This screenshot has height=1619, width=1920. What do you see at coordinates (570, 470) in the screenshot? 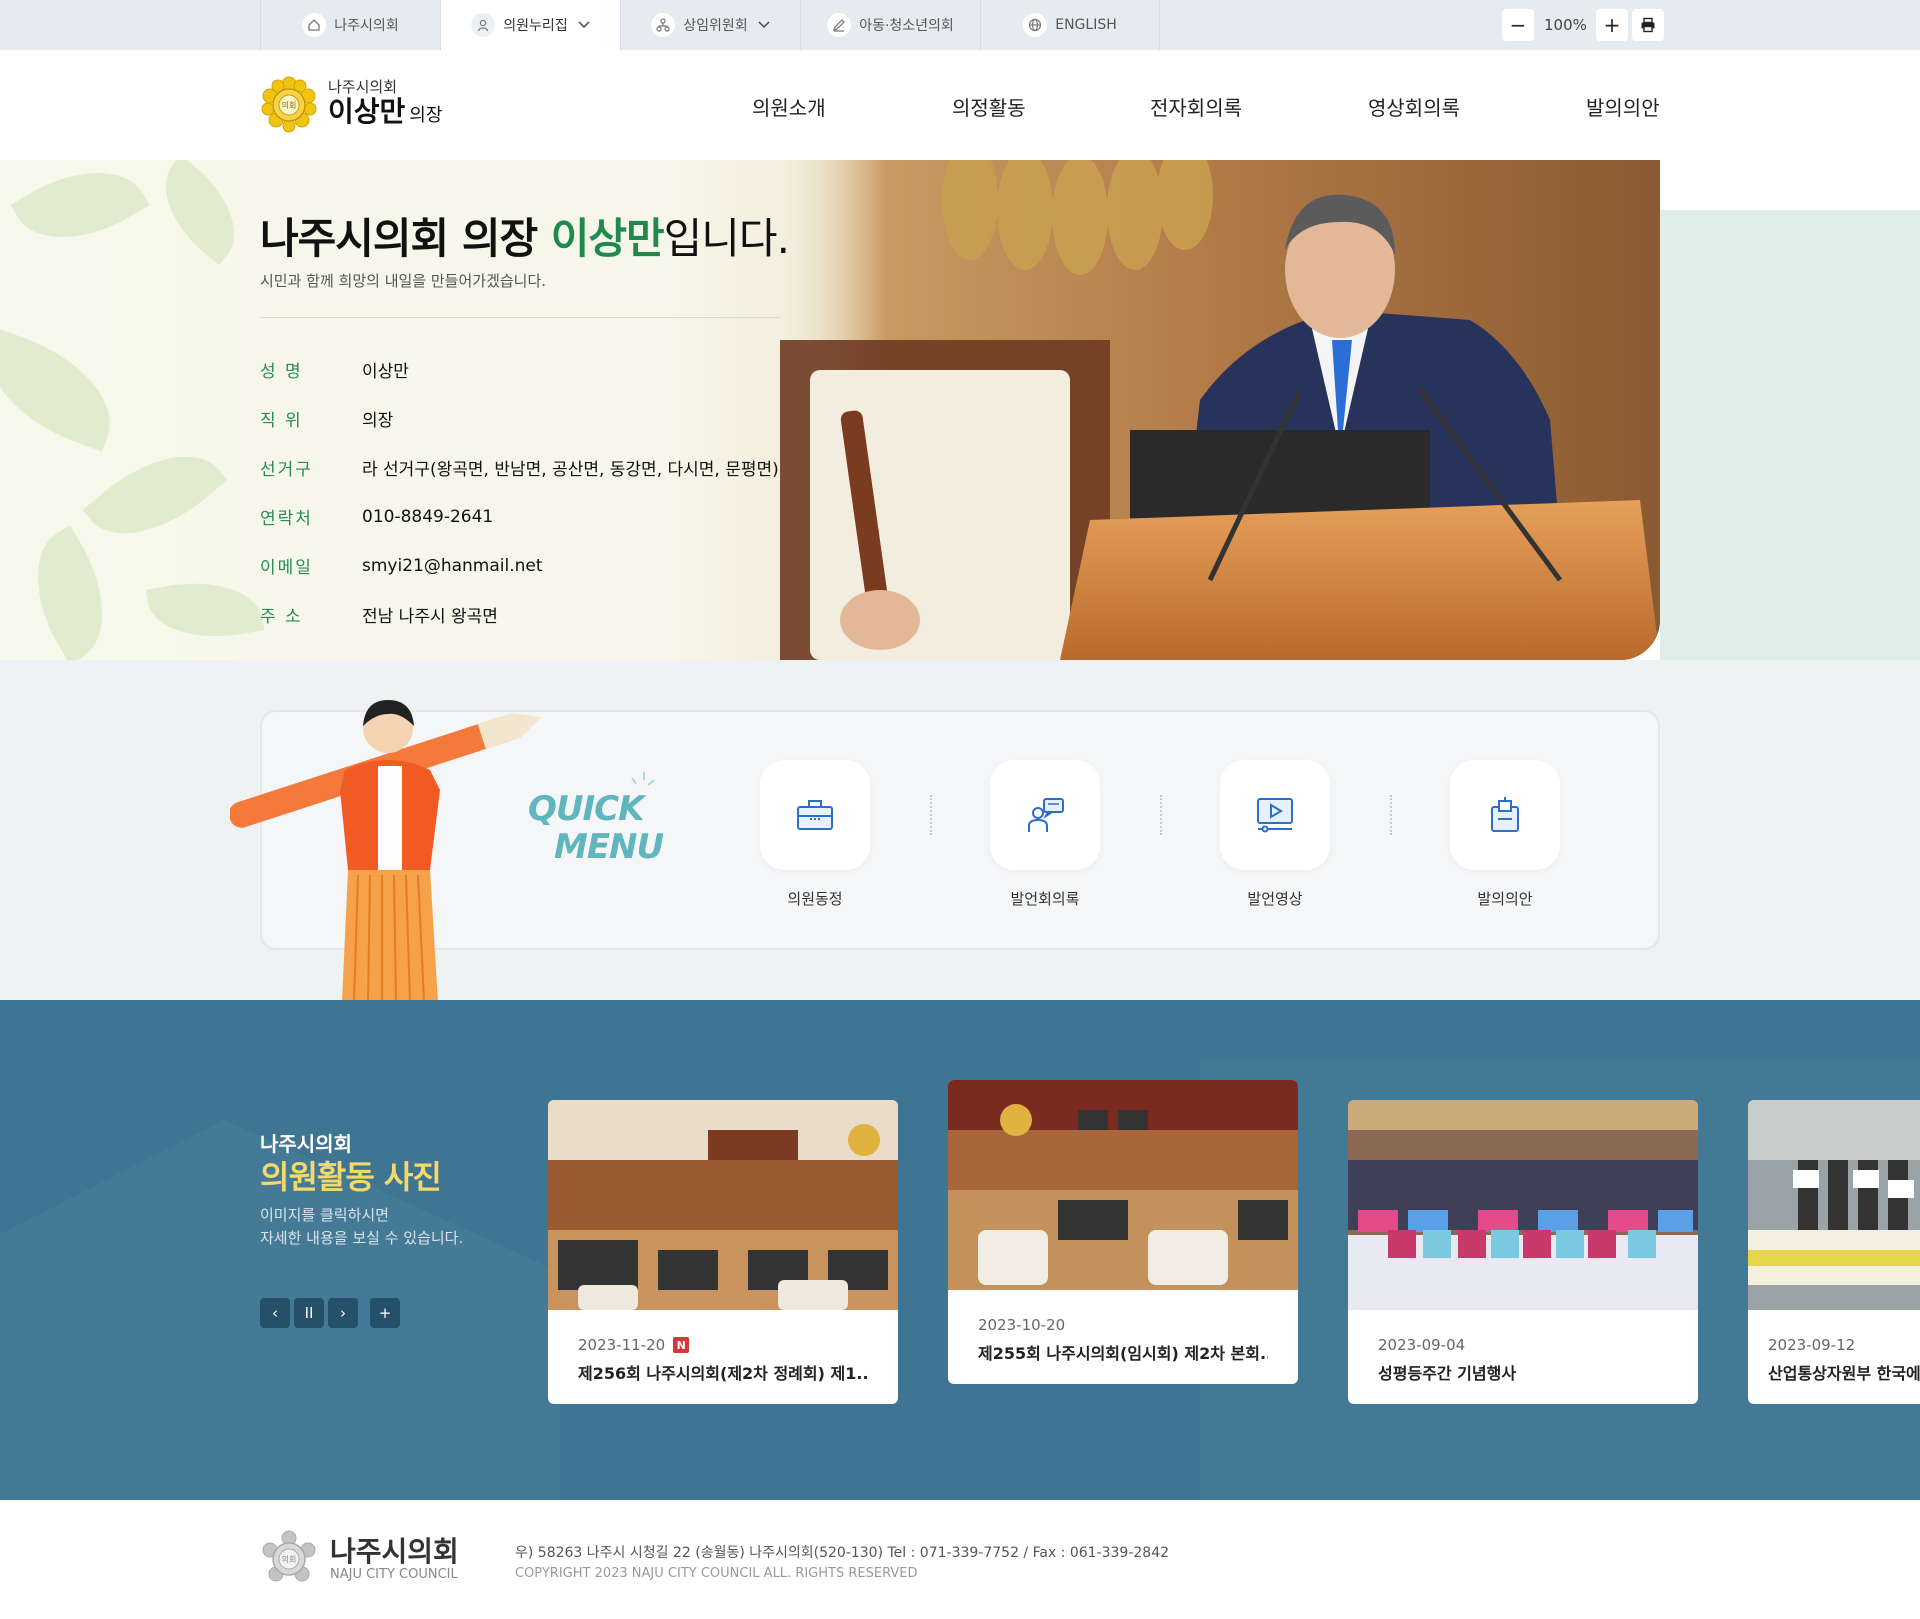
I see `profile-value: 라 선거구(왕곡면, 반남면, 공산면, 동강면, 다시면, 문평면)` at bounding box center [570, 470].